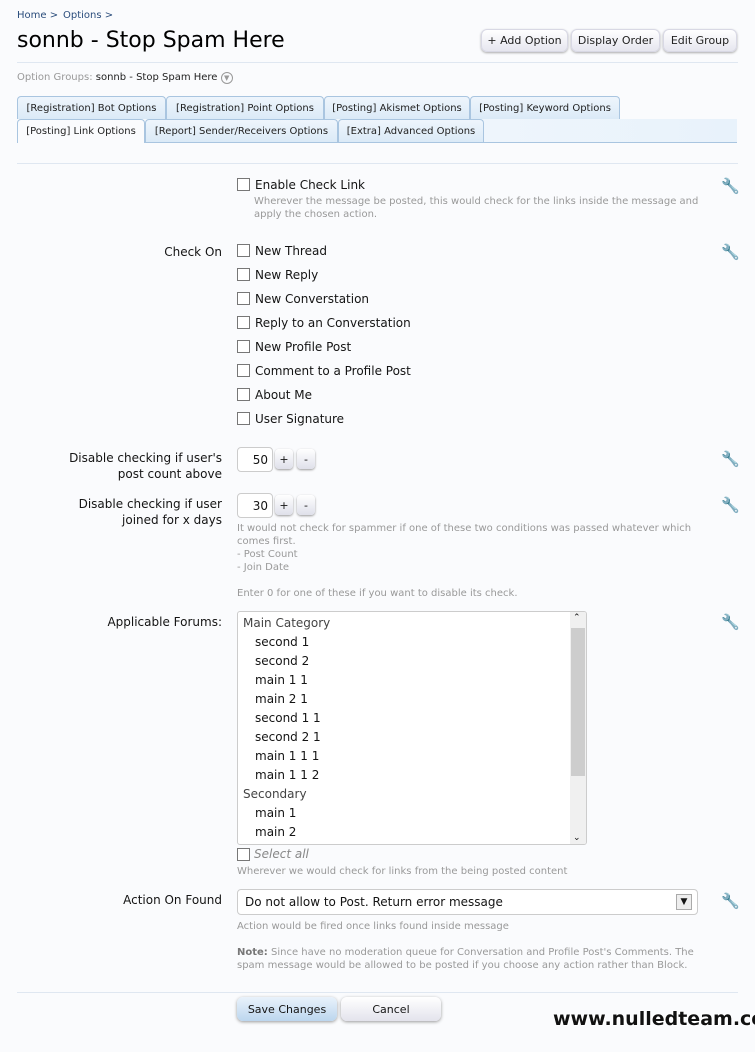  What do you see at coordinates (275, 794) in the screenshot?
I see `forum-category: Secondary` at bounding box center [275, 794].